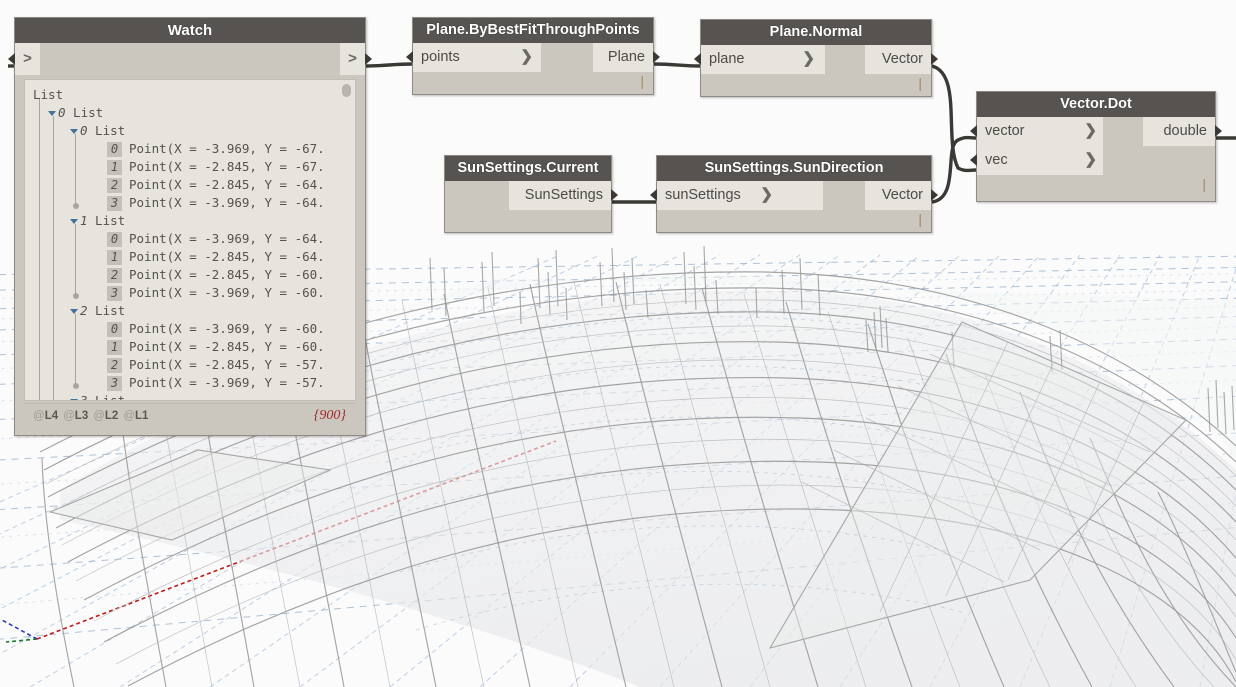 The width and height of the screenshot is (1236, 687). Describe the element at coordinates (614, 195) in the screenshot. I see `output-plug-sunsettings` at that location.